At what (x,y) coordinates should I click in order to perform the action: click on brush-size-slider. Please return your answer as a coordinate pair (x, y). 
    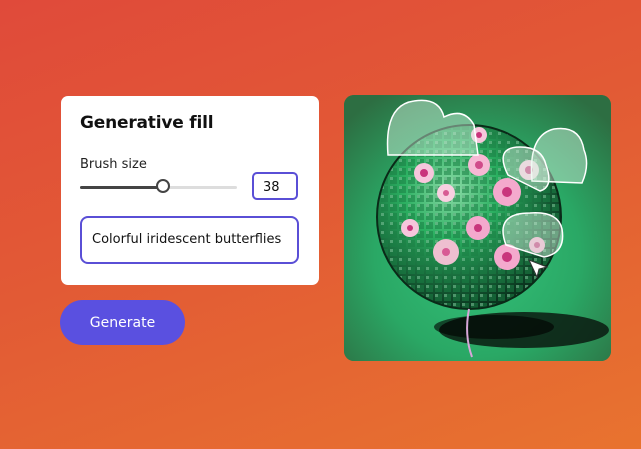
    Looking at the image, I should click on (158, 186).